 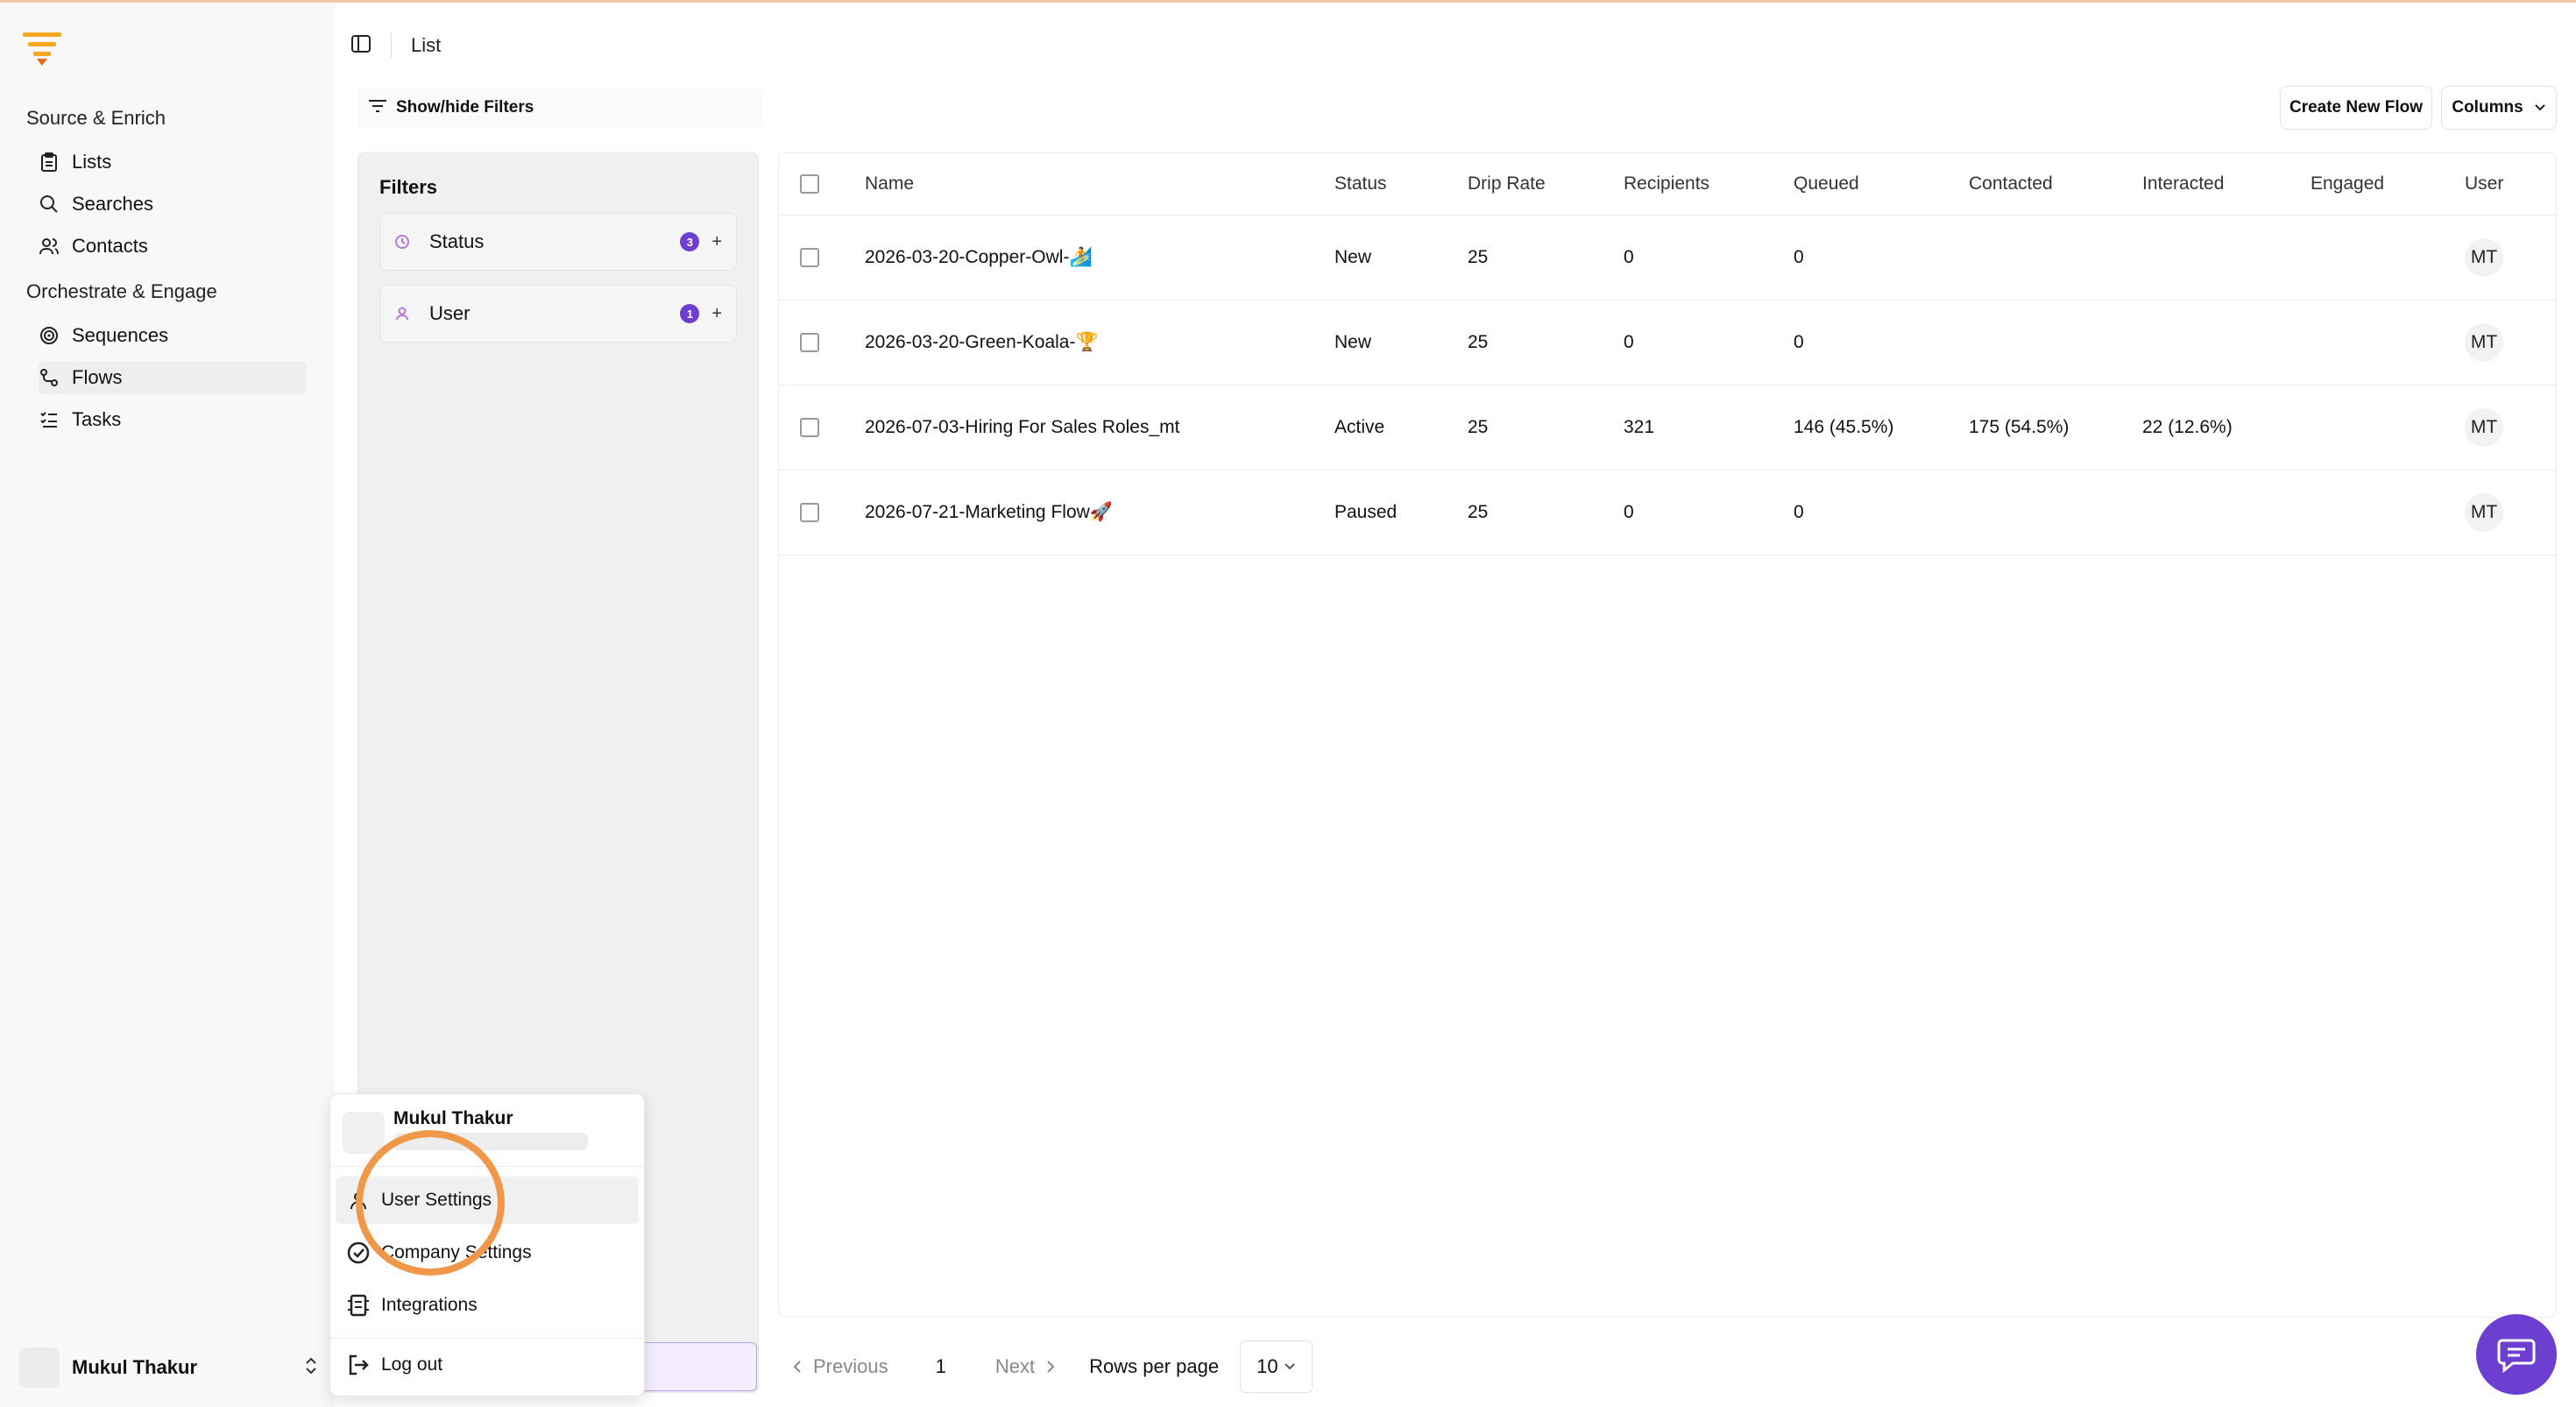 I want to click on select-all-checkbox, so click(x=809, y=184).